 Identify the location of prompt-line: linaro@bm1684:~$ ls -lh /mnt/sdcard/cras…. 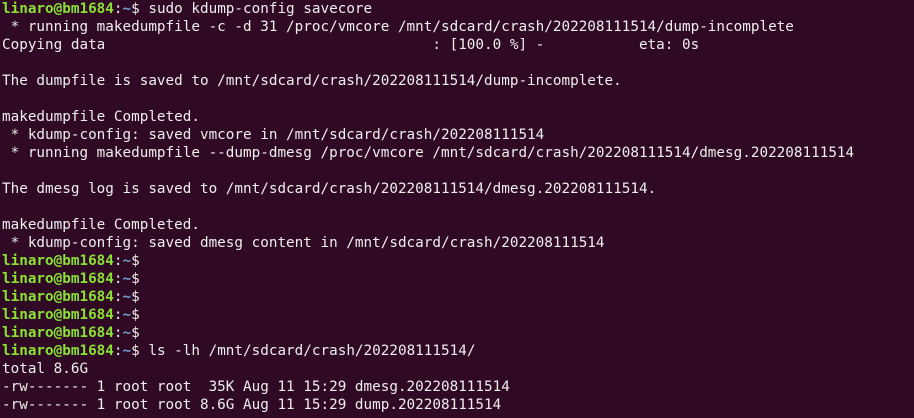
(458, 351).